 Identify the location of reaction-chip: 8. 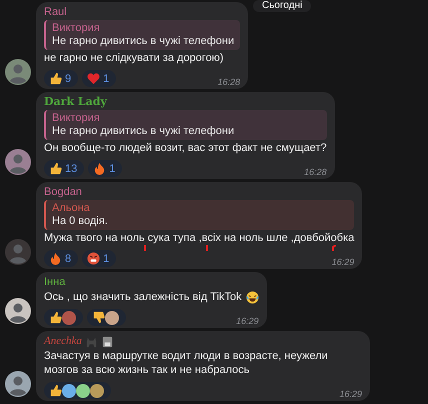
(61, 258).